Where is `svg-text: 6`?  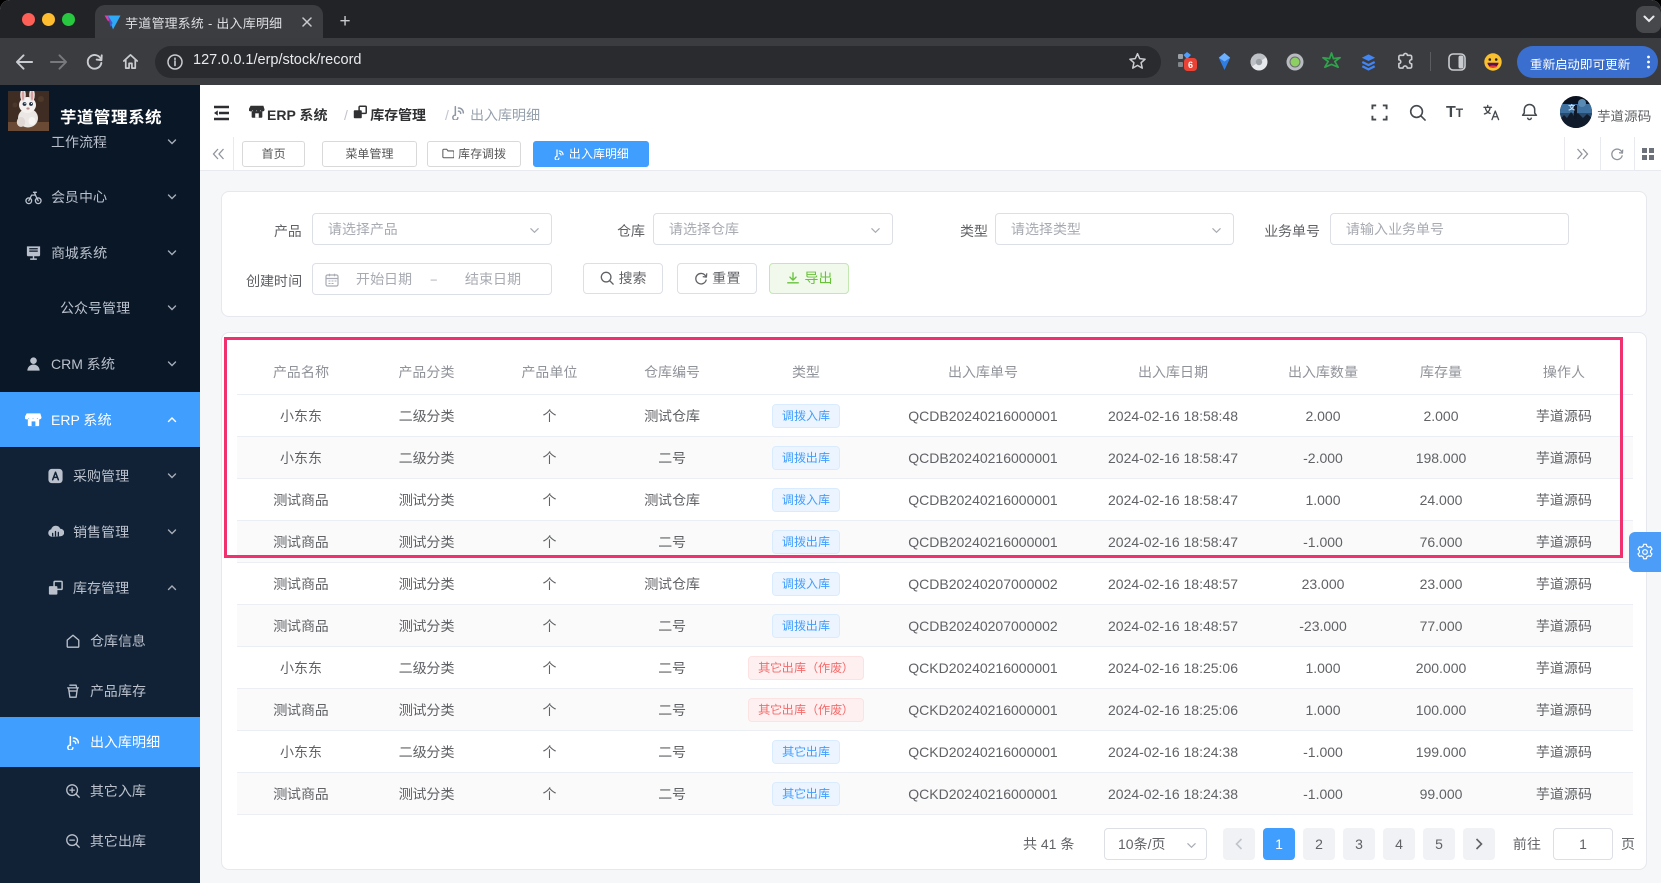 svg-text: 6 is located at coordinates (1190, 65).